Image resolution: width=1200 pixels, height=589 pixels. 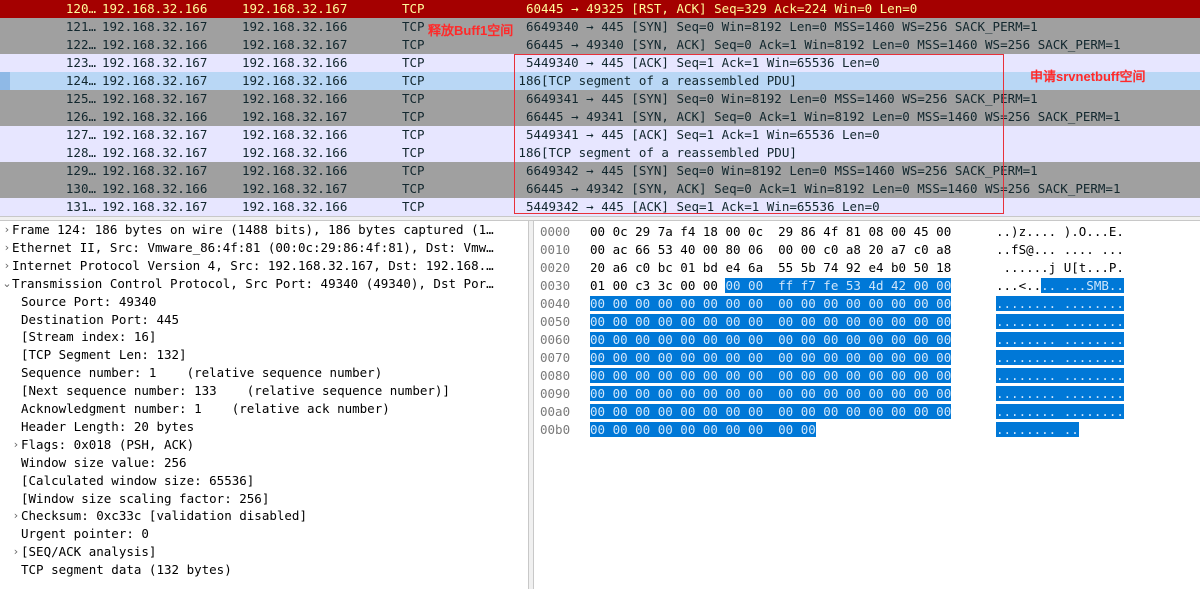 I want to click on ascii-bytes: ...<.... ...SMB.., so click(x=1060, y=286).